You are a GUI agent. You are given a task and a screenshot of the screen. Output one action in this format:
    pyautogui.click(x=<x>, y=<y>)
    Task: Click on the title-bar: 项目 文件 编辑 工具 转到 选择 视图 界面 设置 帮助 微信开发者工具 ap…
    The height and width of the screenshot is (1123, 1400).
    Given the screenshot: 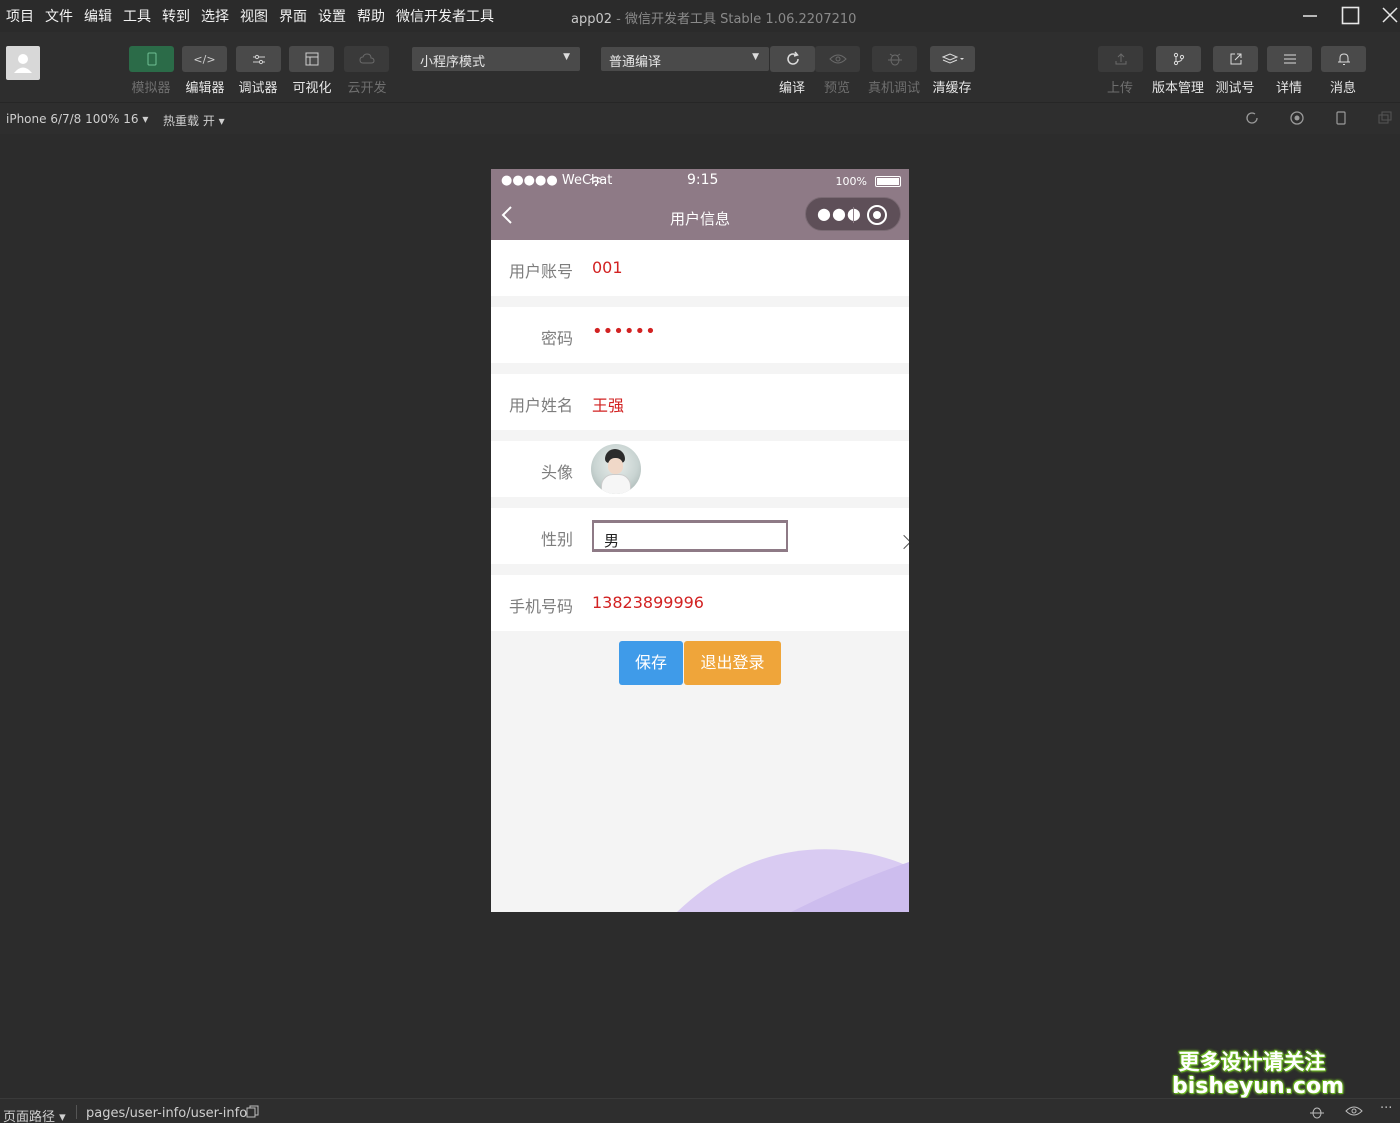 What is the action you would take?
    pyautogui.click(x=700, y=16)
    